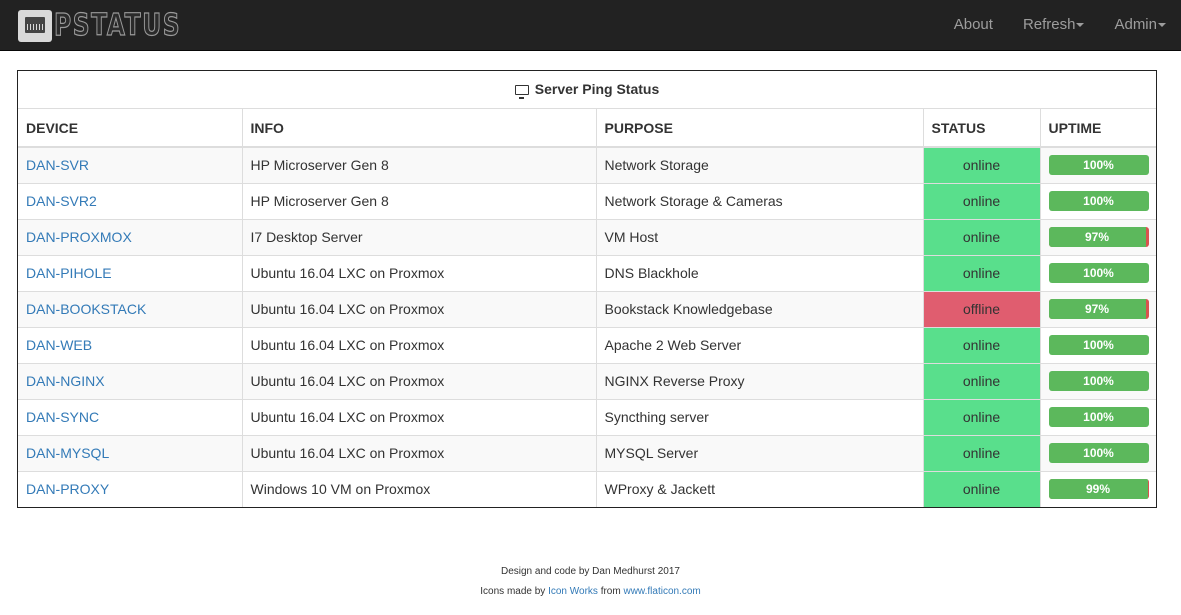 The height and width of the screenshot is (615, 1181). What do you see at coordinates (590, 571) in the screenshot?
I see `footer-credit: Design and code by Dan Medhurst 2017` at bounding box center [590, 571].